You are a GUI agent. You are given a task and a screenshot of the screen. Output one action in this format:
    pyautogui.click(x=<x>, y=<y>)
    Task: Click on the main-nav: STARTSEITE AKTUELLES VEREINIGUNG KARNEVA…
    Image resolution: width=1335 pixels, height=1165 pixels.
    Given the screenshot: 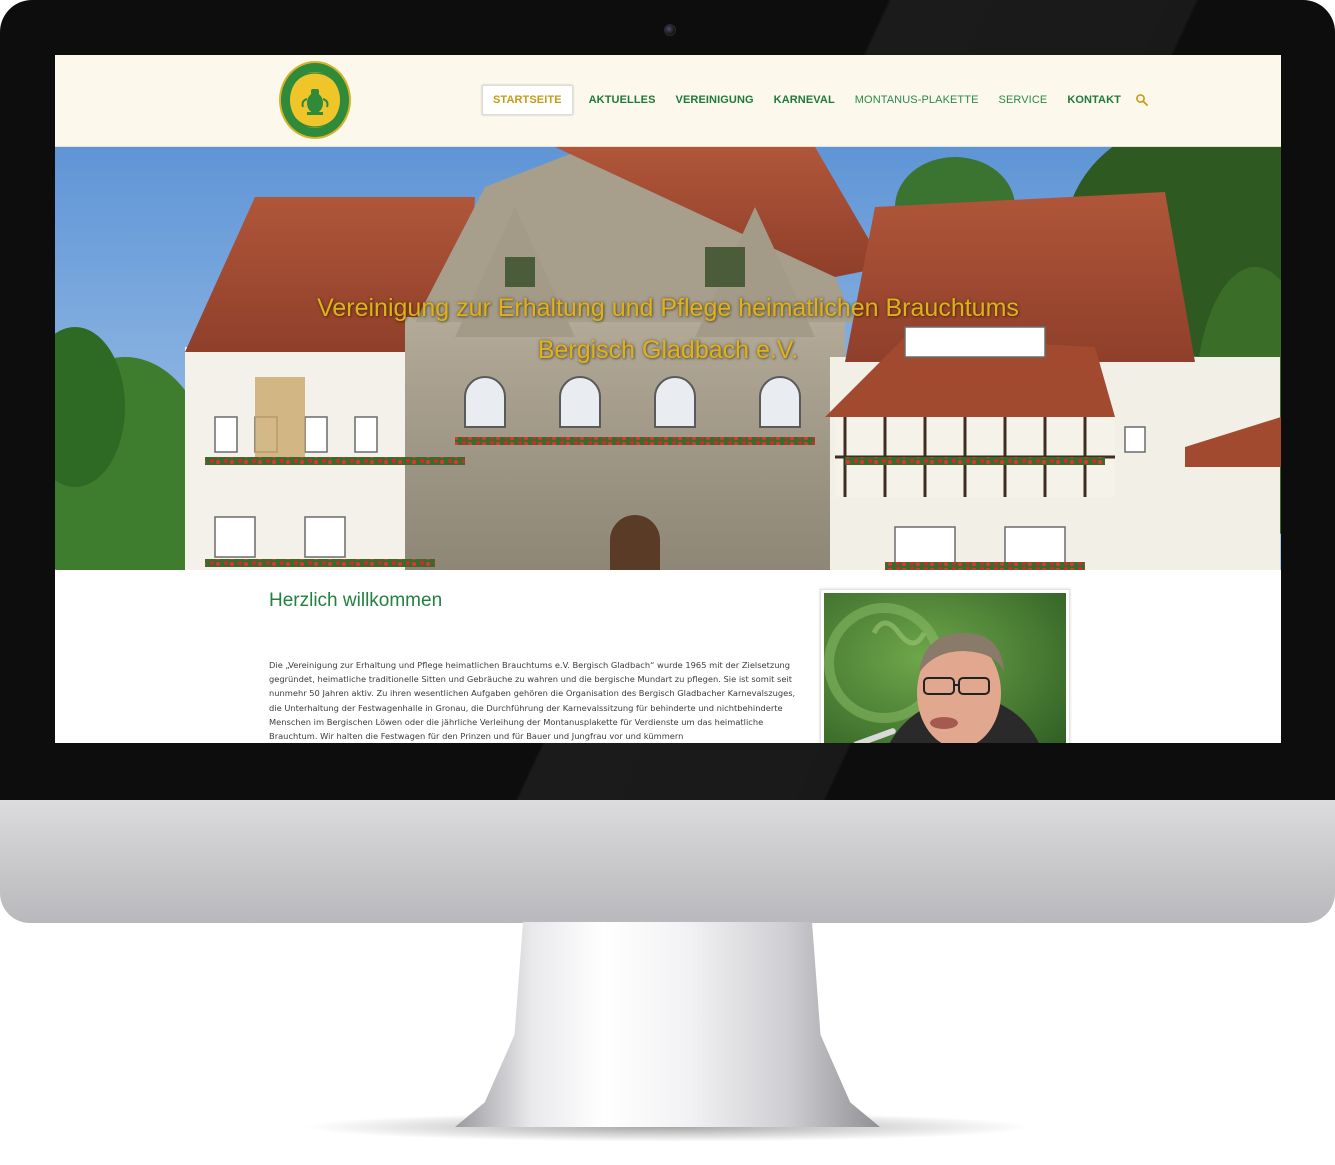 What is the action you would take?
    pyautogui.click(x=815, y=100)
    